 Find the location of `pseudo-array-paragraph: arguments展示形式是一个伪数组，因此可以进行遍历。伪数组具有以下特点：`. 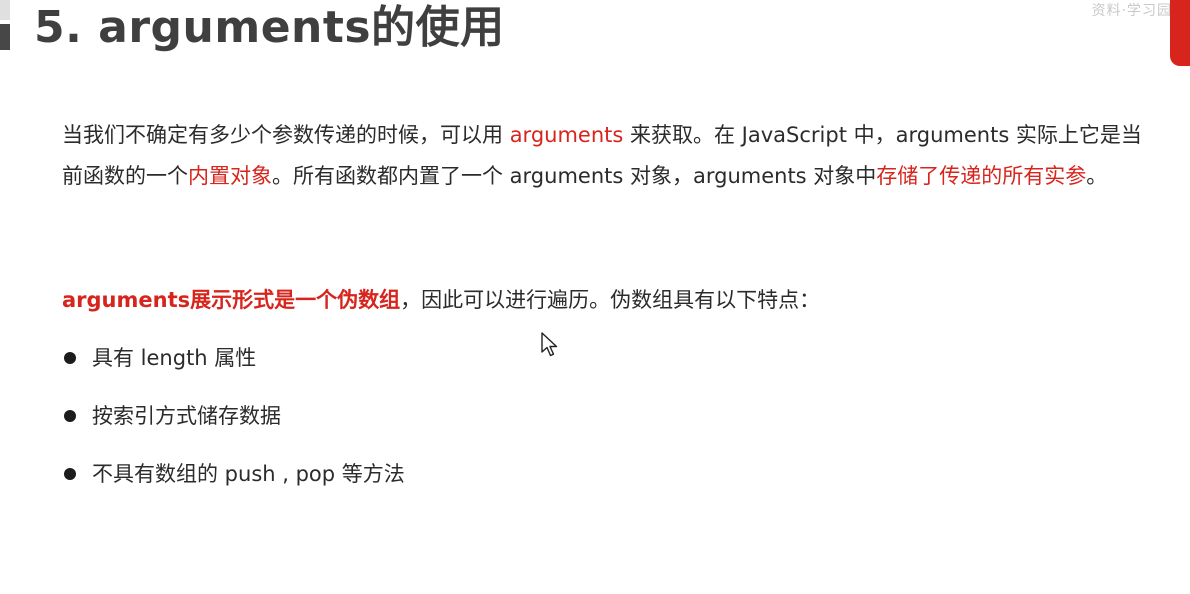

pseudo-array-paragraph: arguments展示形式是一个伪数组，因此可以进行遍历。伪数组具有以下特点： is located at coordinates (609, 300).